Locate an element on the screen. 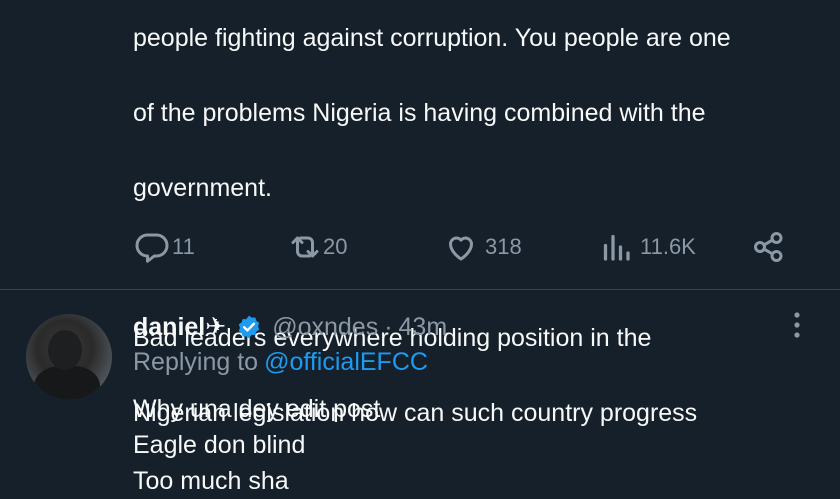 This screenshot has width=840, height=499. like-button: 318 is located at coordinates (482, 247).